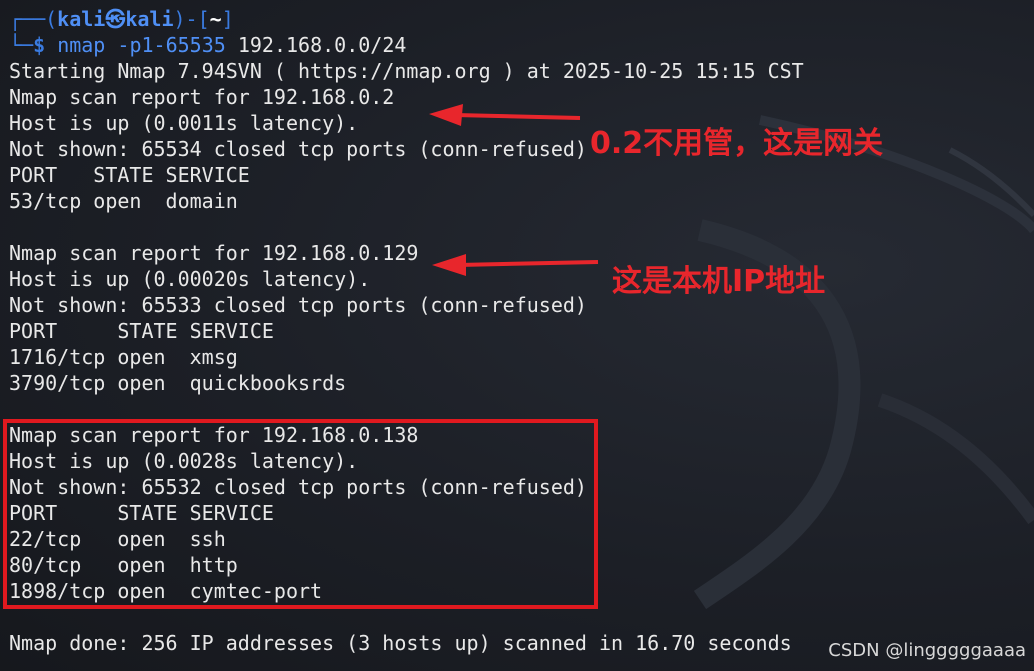 The width and height of the screenshot is (1034, 671). What do you see at coordinates (178, 383) in the screenshot?
I see `output-line: 3790/tcp open quickbooksrds` at bounding box center [178, 383].